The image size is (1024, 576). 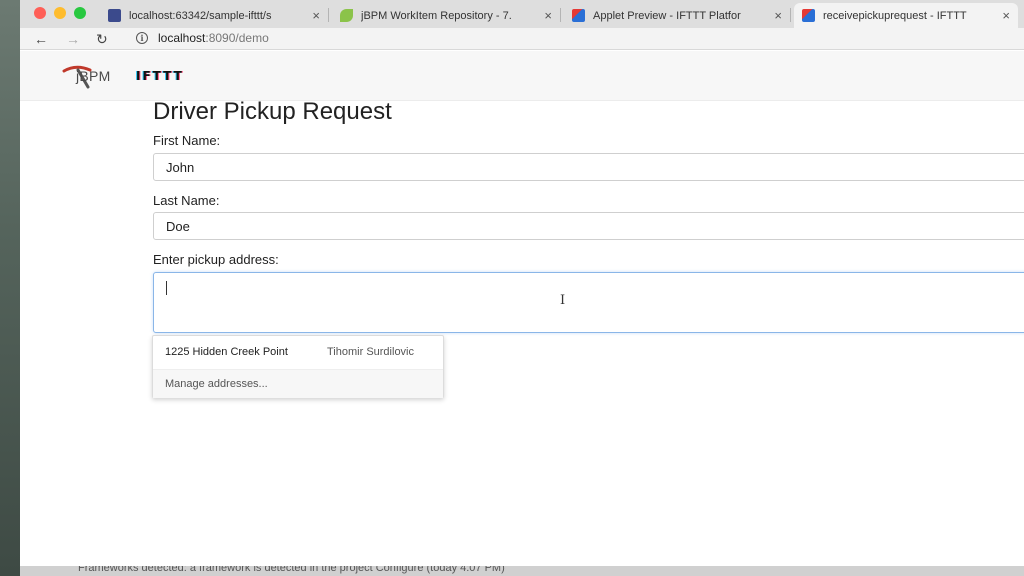 I want to click on forward-arrow-icon: →, so click(x=73, y=39).